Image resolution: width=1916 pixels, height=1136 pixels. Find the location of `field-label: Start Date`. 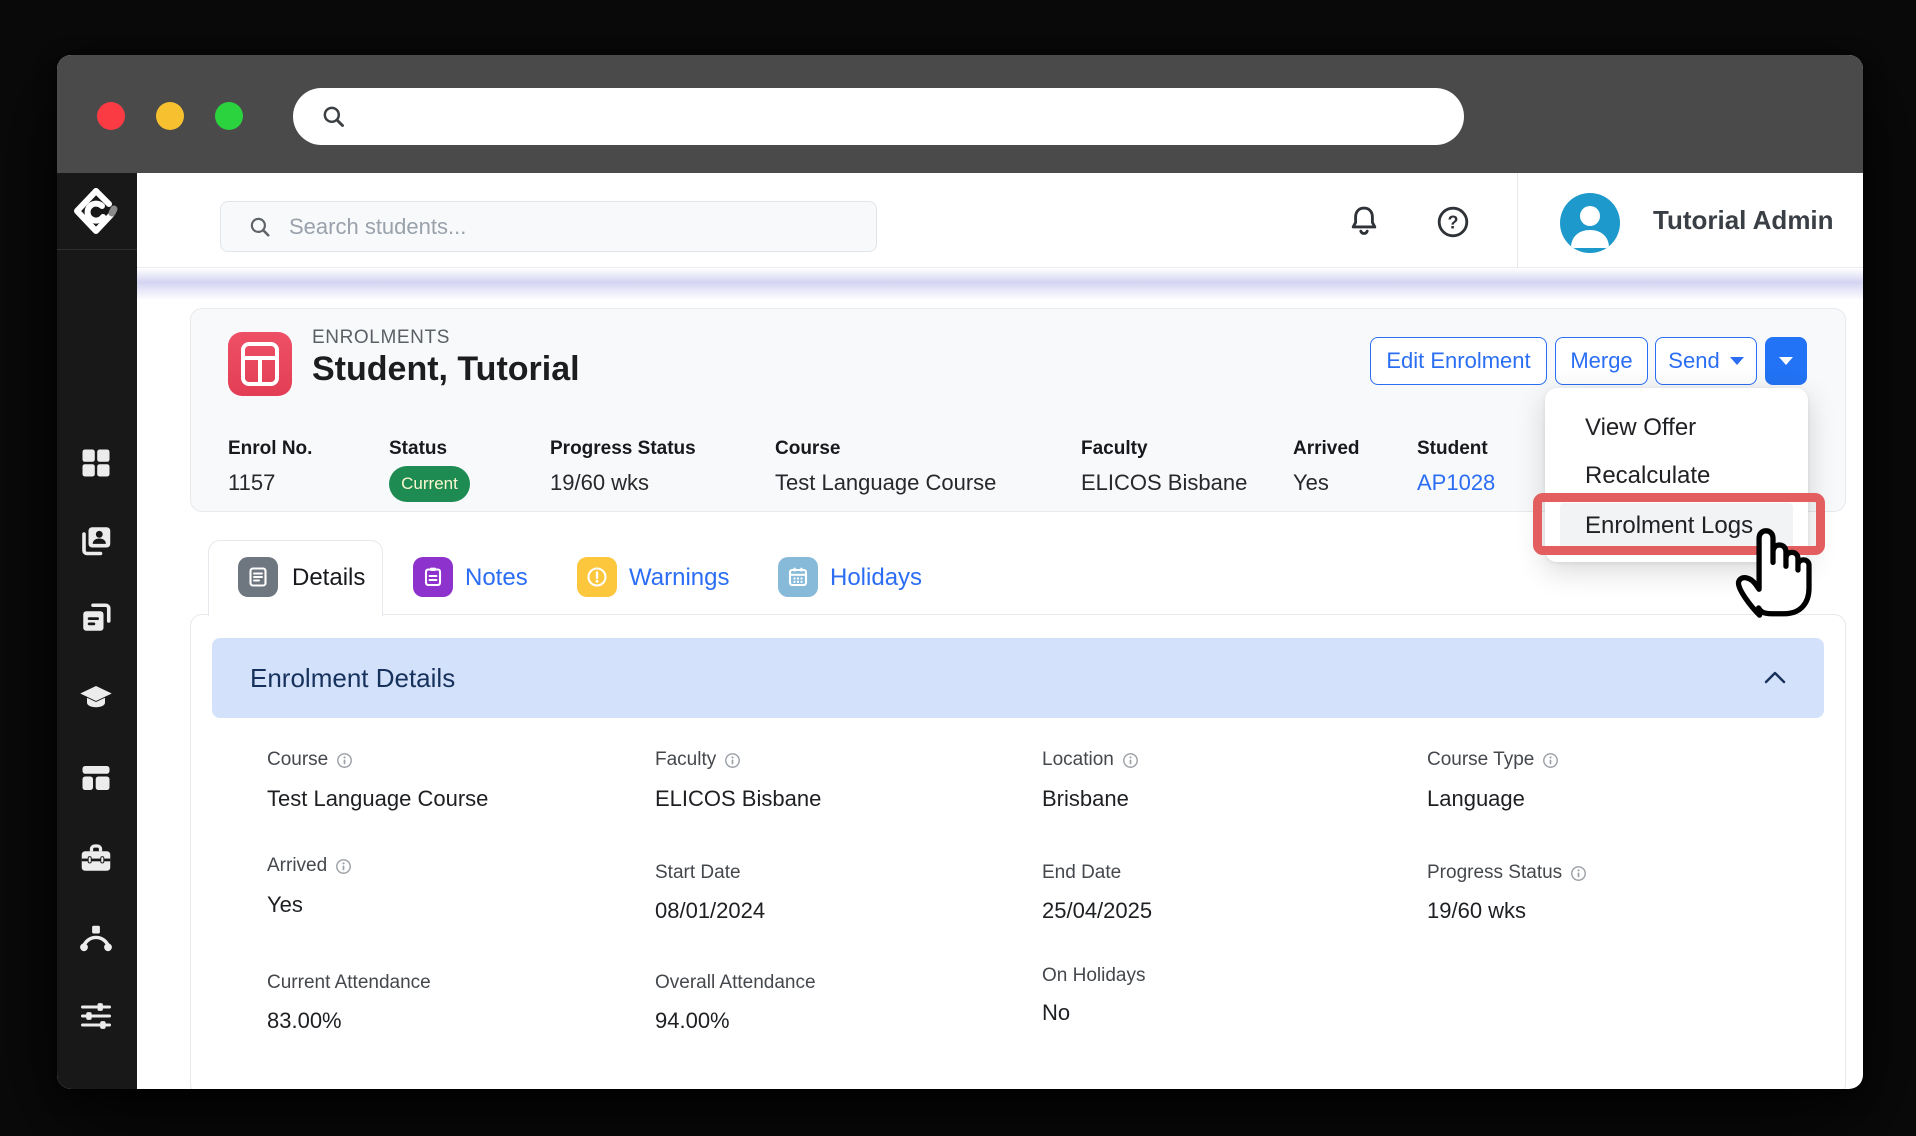

field-label: Start Date is located at coordinates (698, 873).